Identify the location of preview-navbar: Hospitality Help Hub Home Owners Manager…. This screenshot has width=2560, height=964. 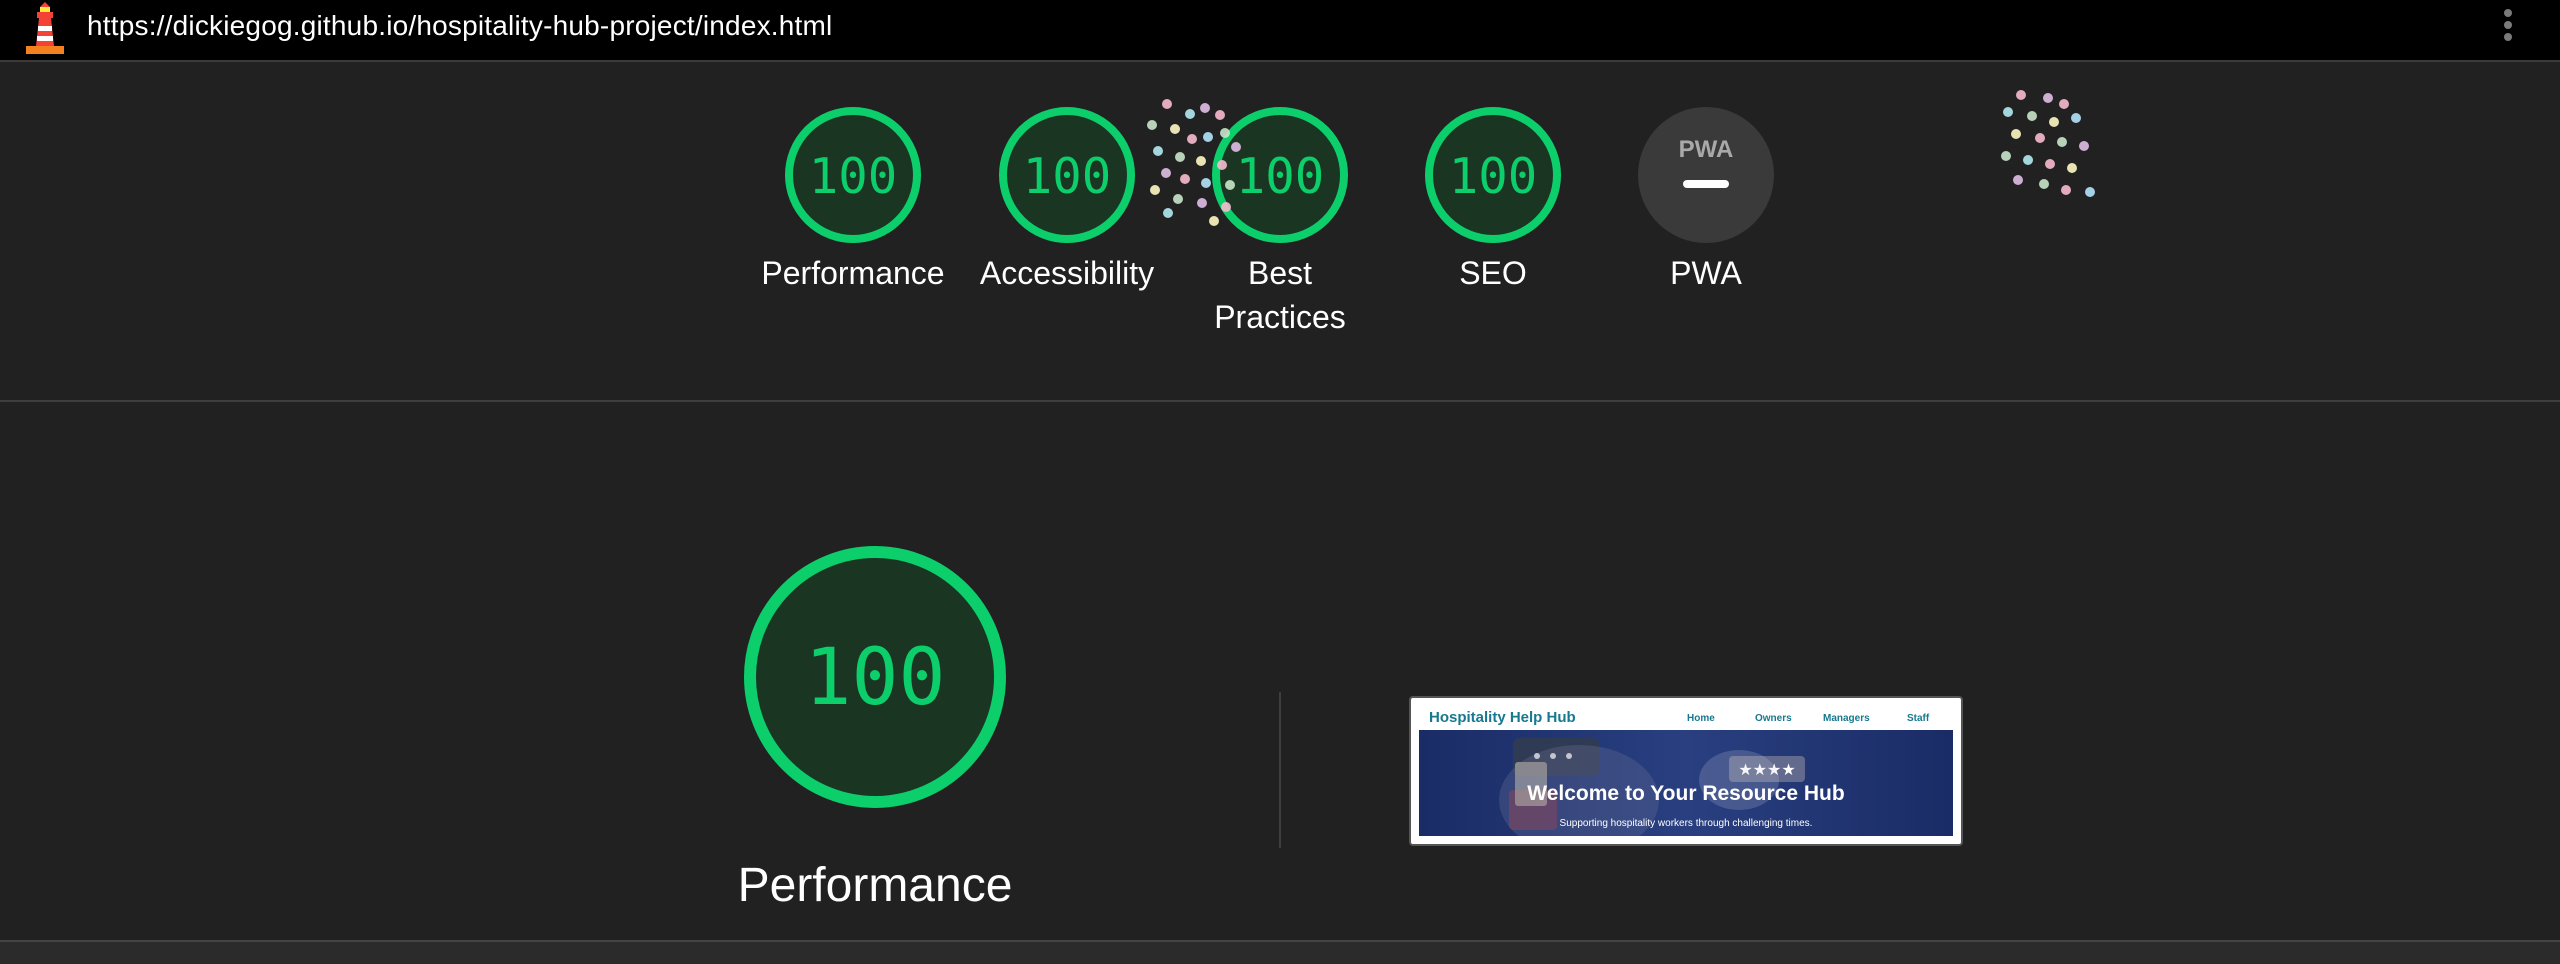
(1686, 718).